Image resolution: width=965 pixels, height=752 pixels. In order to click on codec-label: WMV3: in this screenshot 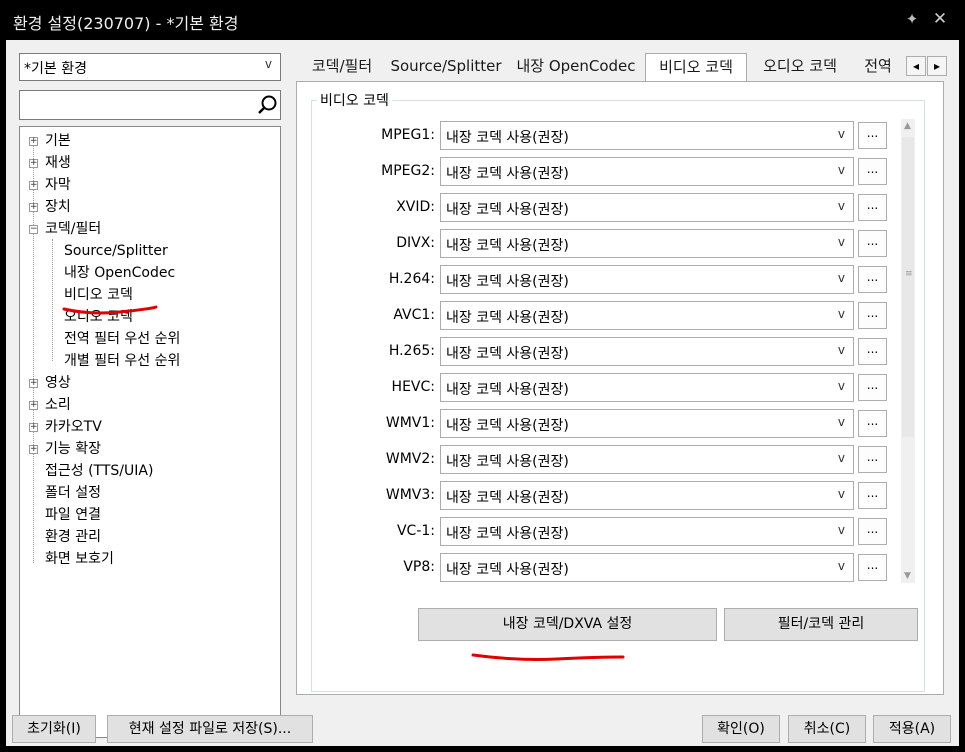, I will do `click(410, 495)`.